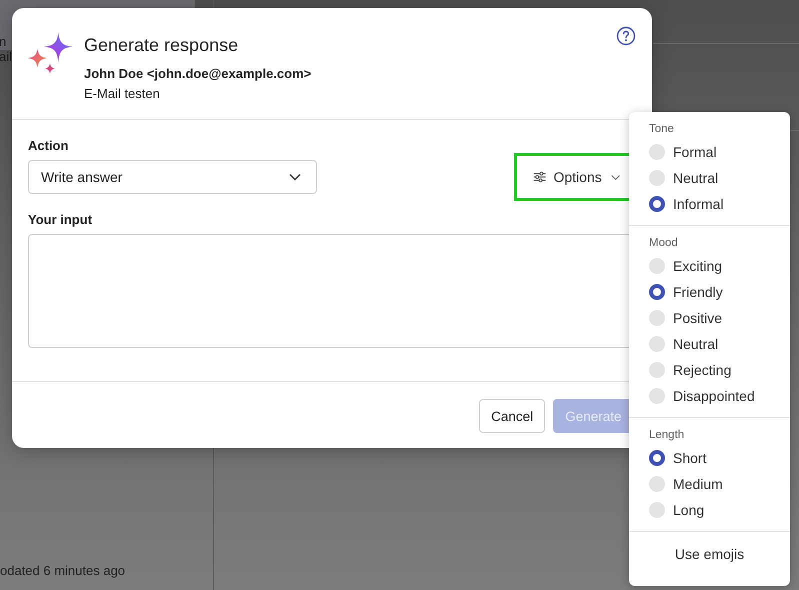 This screenshot has width=799, height=590. Describe the element at coordinates (695, 152) in the screenshot. I see `option-label: Formal` at that location.